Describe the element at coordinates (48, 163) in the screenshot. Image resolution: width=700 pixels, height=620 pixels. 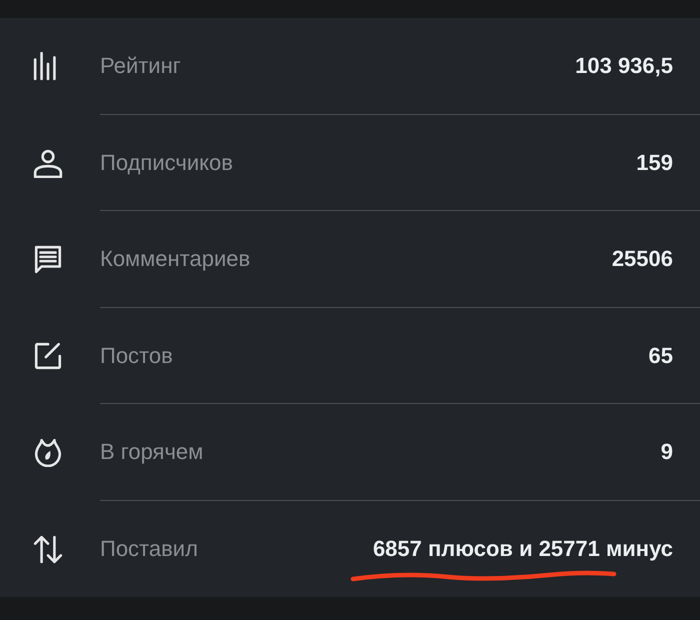
I see `user-icon` at that location.